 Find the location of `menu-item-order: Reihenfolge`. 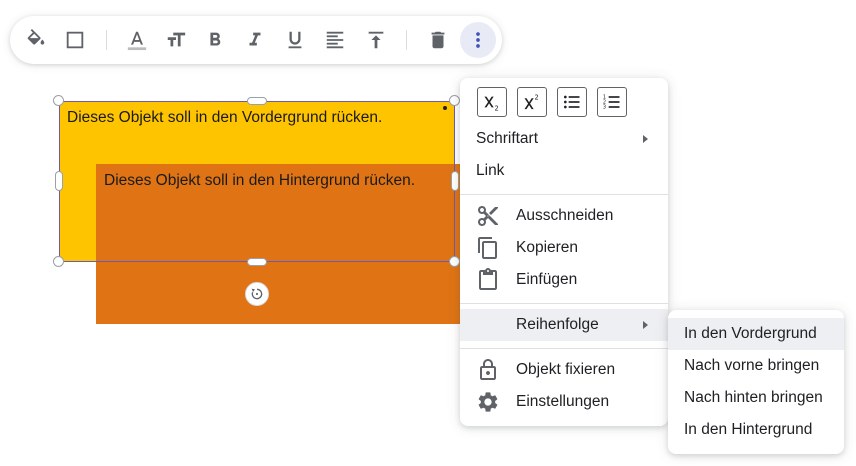

menu-item-order: Reihenfolge is located at coordinates (564, 325).